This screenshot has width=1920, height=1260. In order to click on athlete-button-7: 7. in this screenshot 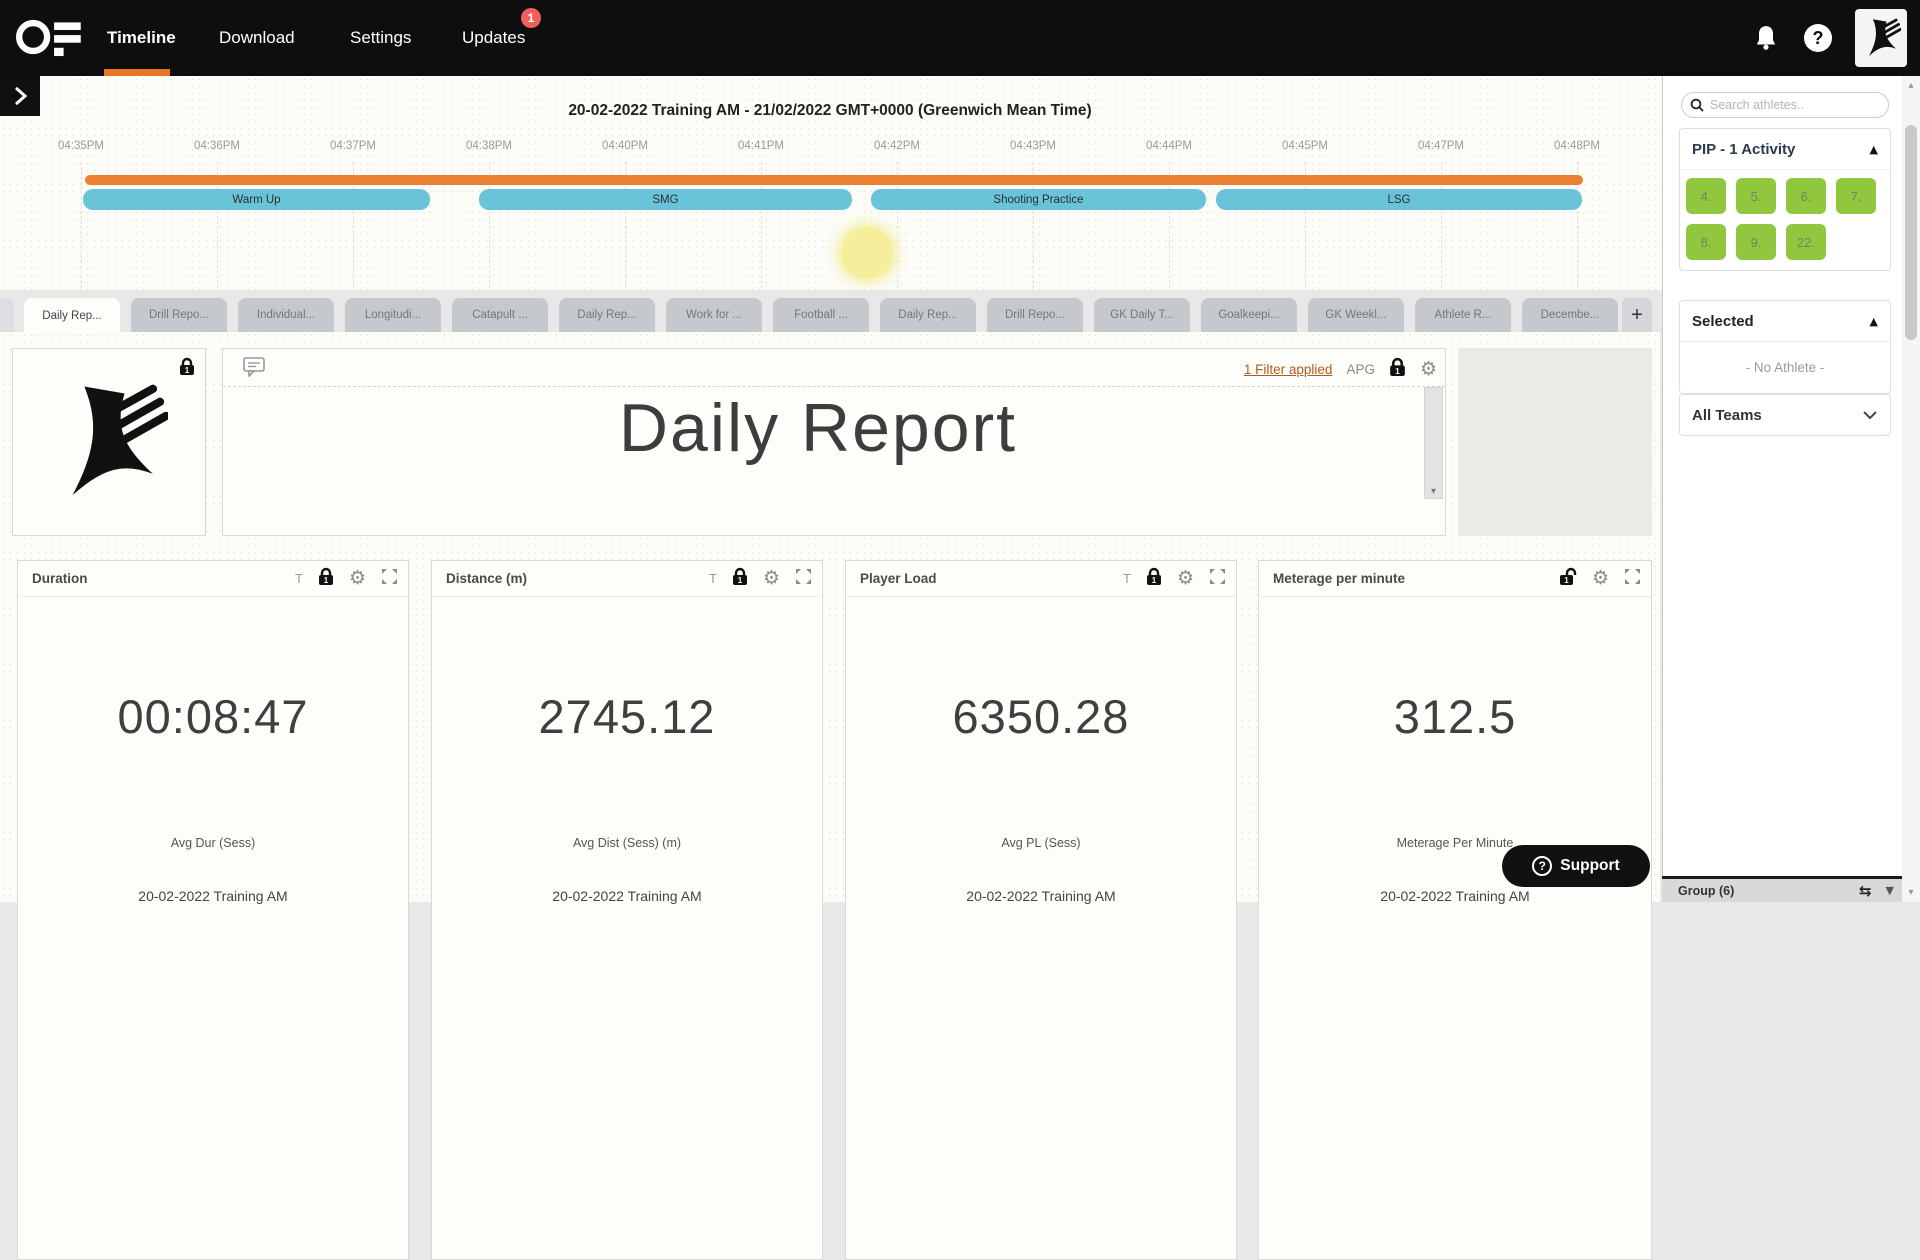, I will do `click(1856, 196)`.